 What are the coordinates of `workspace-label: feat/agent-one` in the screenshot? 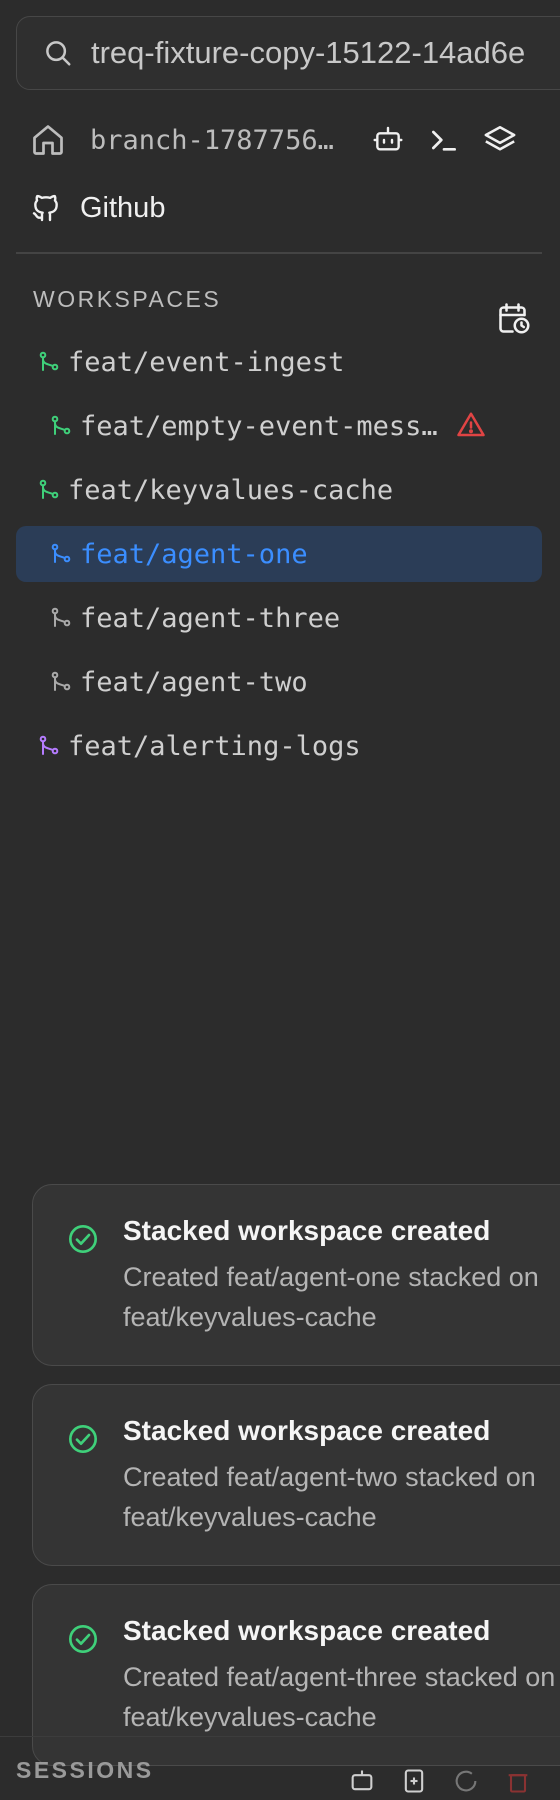 It's located at (194, 554).